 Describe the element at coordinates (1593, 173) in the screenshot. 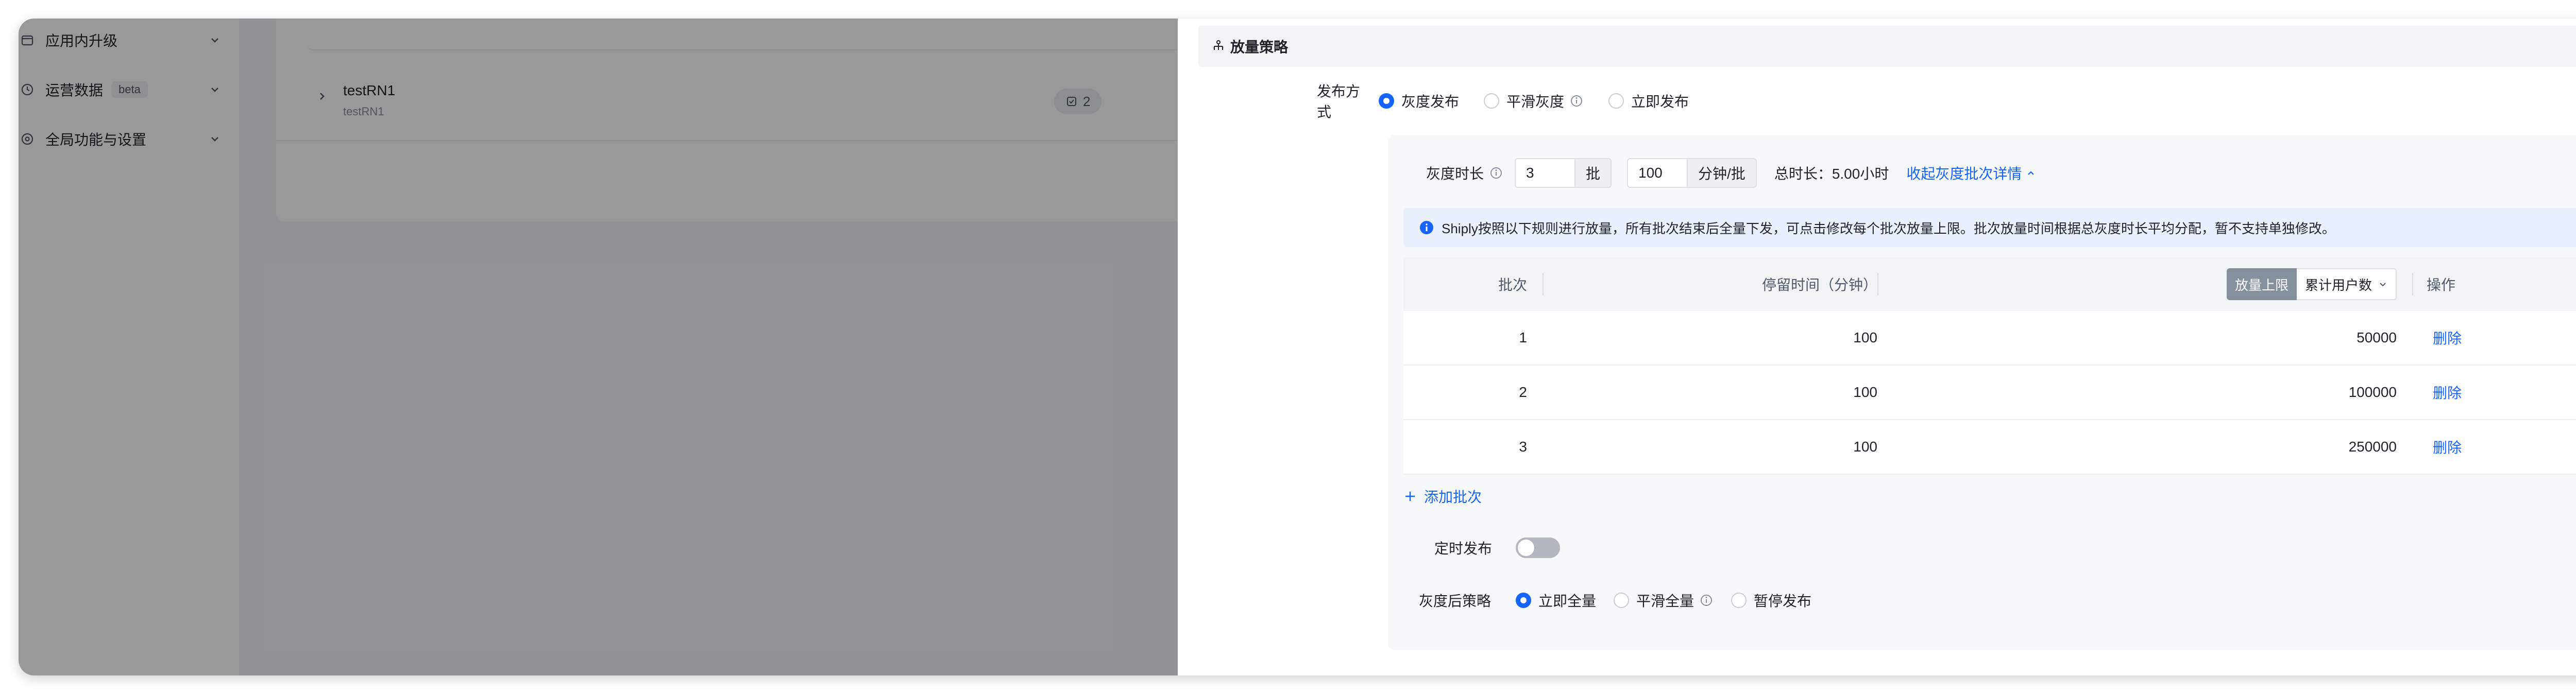

I see `batches-unit: 批` at that location.